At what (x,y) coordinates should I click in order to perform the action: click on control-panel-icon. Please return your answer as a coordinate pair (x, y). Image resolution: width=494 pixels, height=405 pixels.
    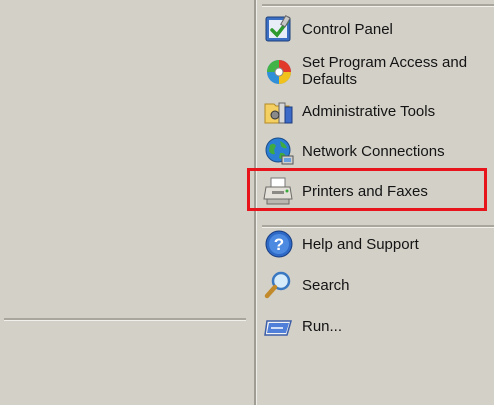
    Looking at the image, I should click on (279, 29).